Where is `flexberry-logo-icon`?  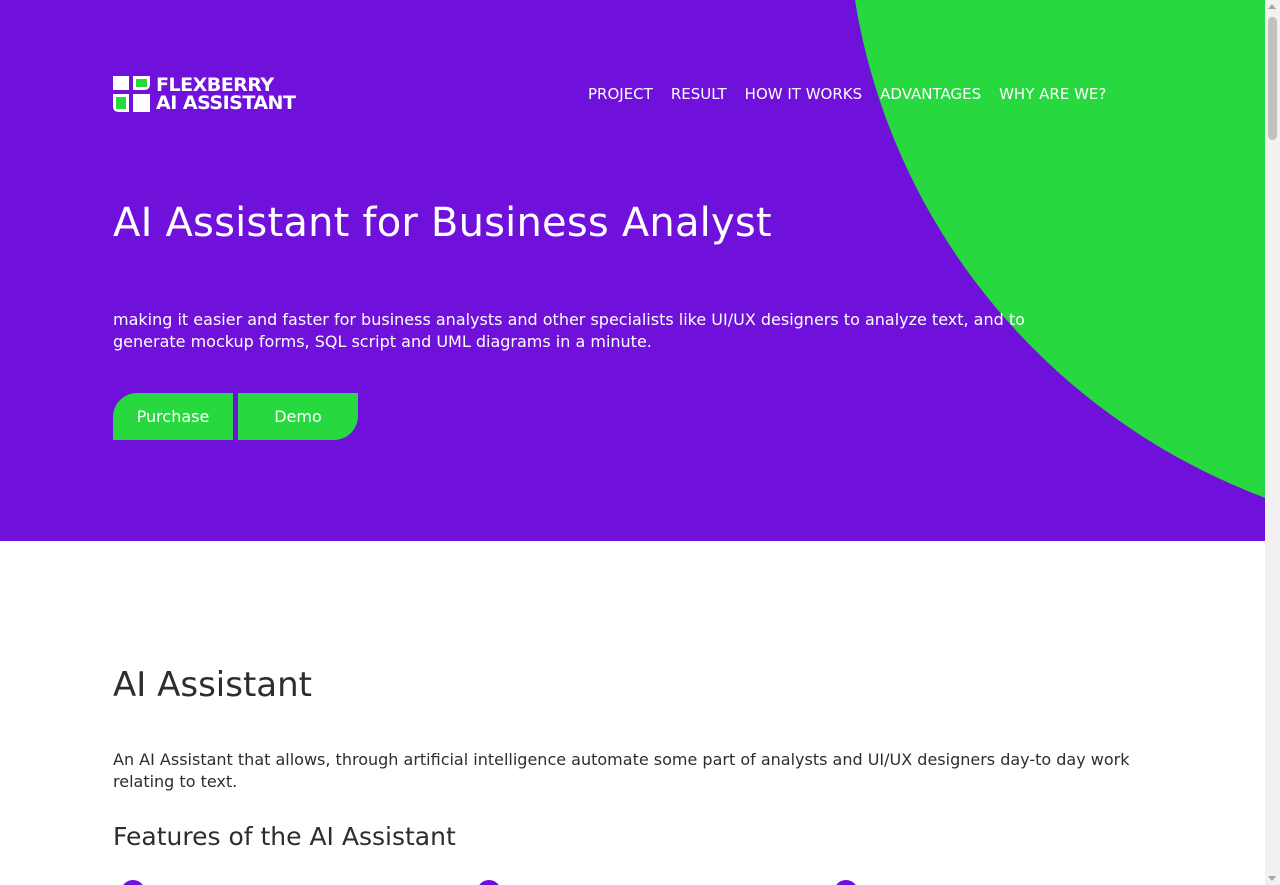 flexberry-logo-icon is located at coordinates (131, 94).